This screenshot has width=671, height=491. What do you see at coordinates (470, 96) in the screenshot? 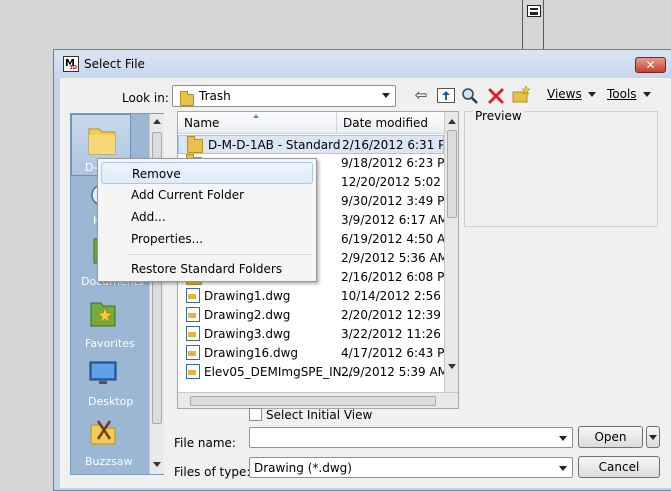
I see `search-web-icon` at bounding box center [470, 96].